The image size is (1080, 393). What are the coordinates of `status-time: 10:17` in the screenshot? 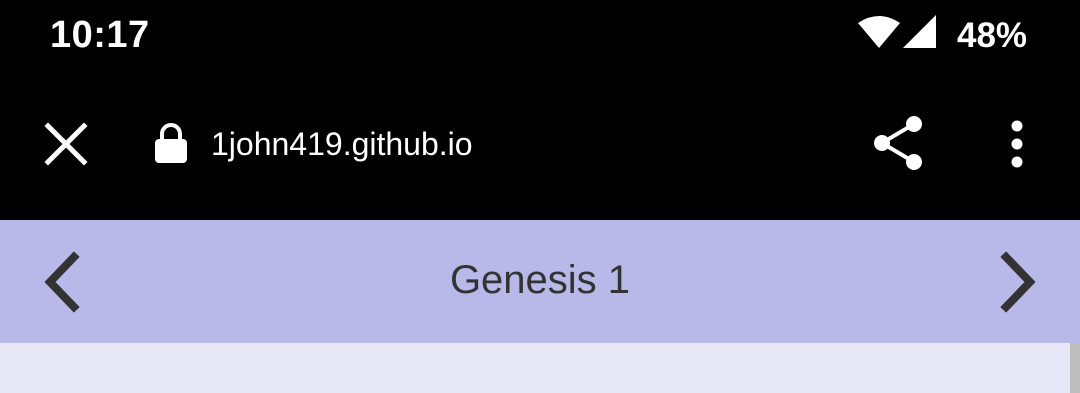 It's located at (100, 35).